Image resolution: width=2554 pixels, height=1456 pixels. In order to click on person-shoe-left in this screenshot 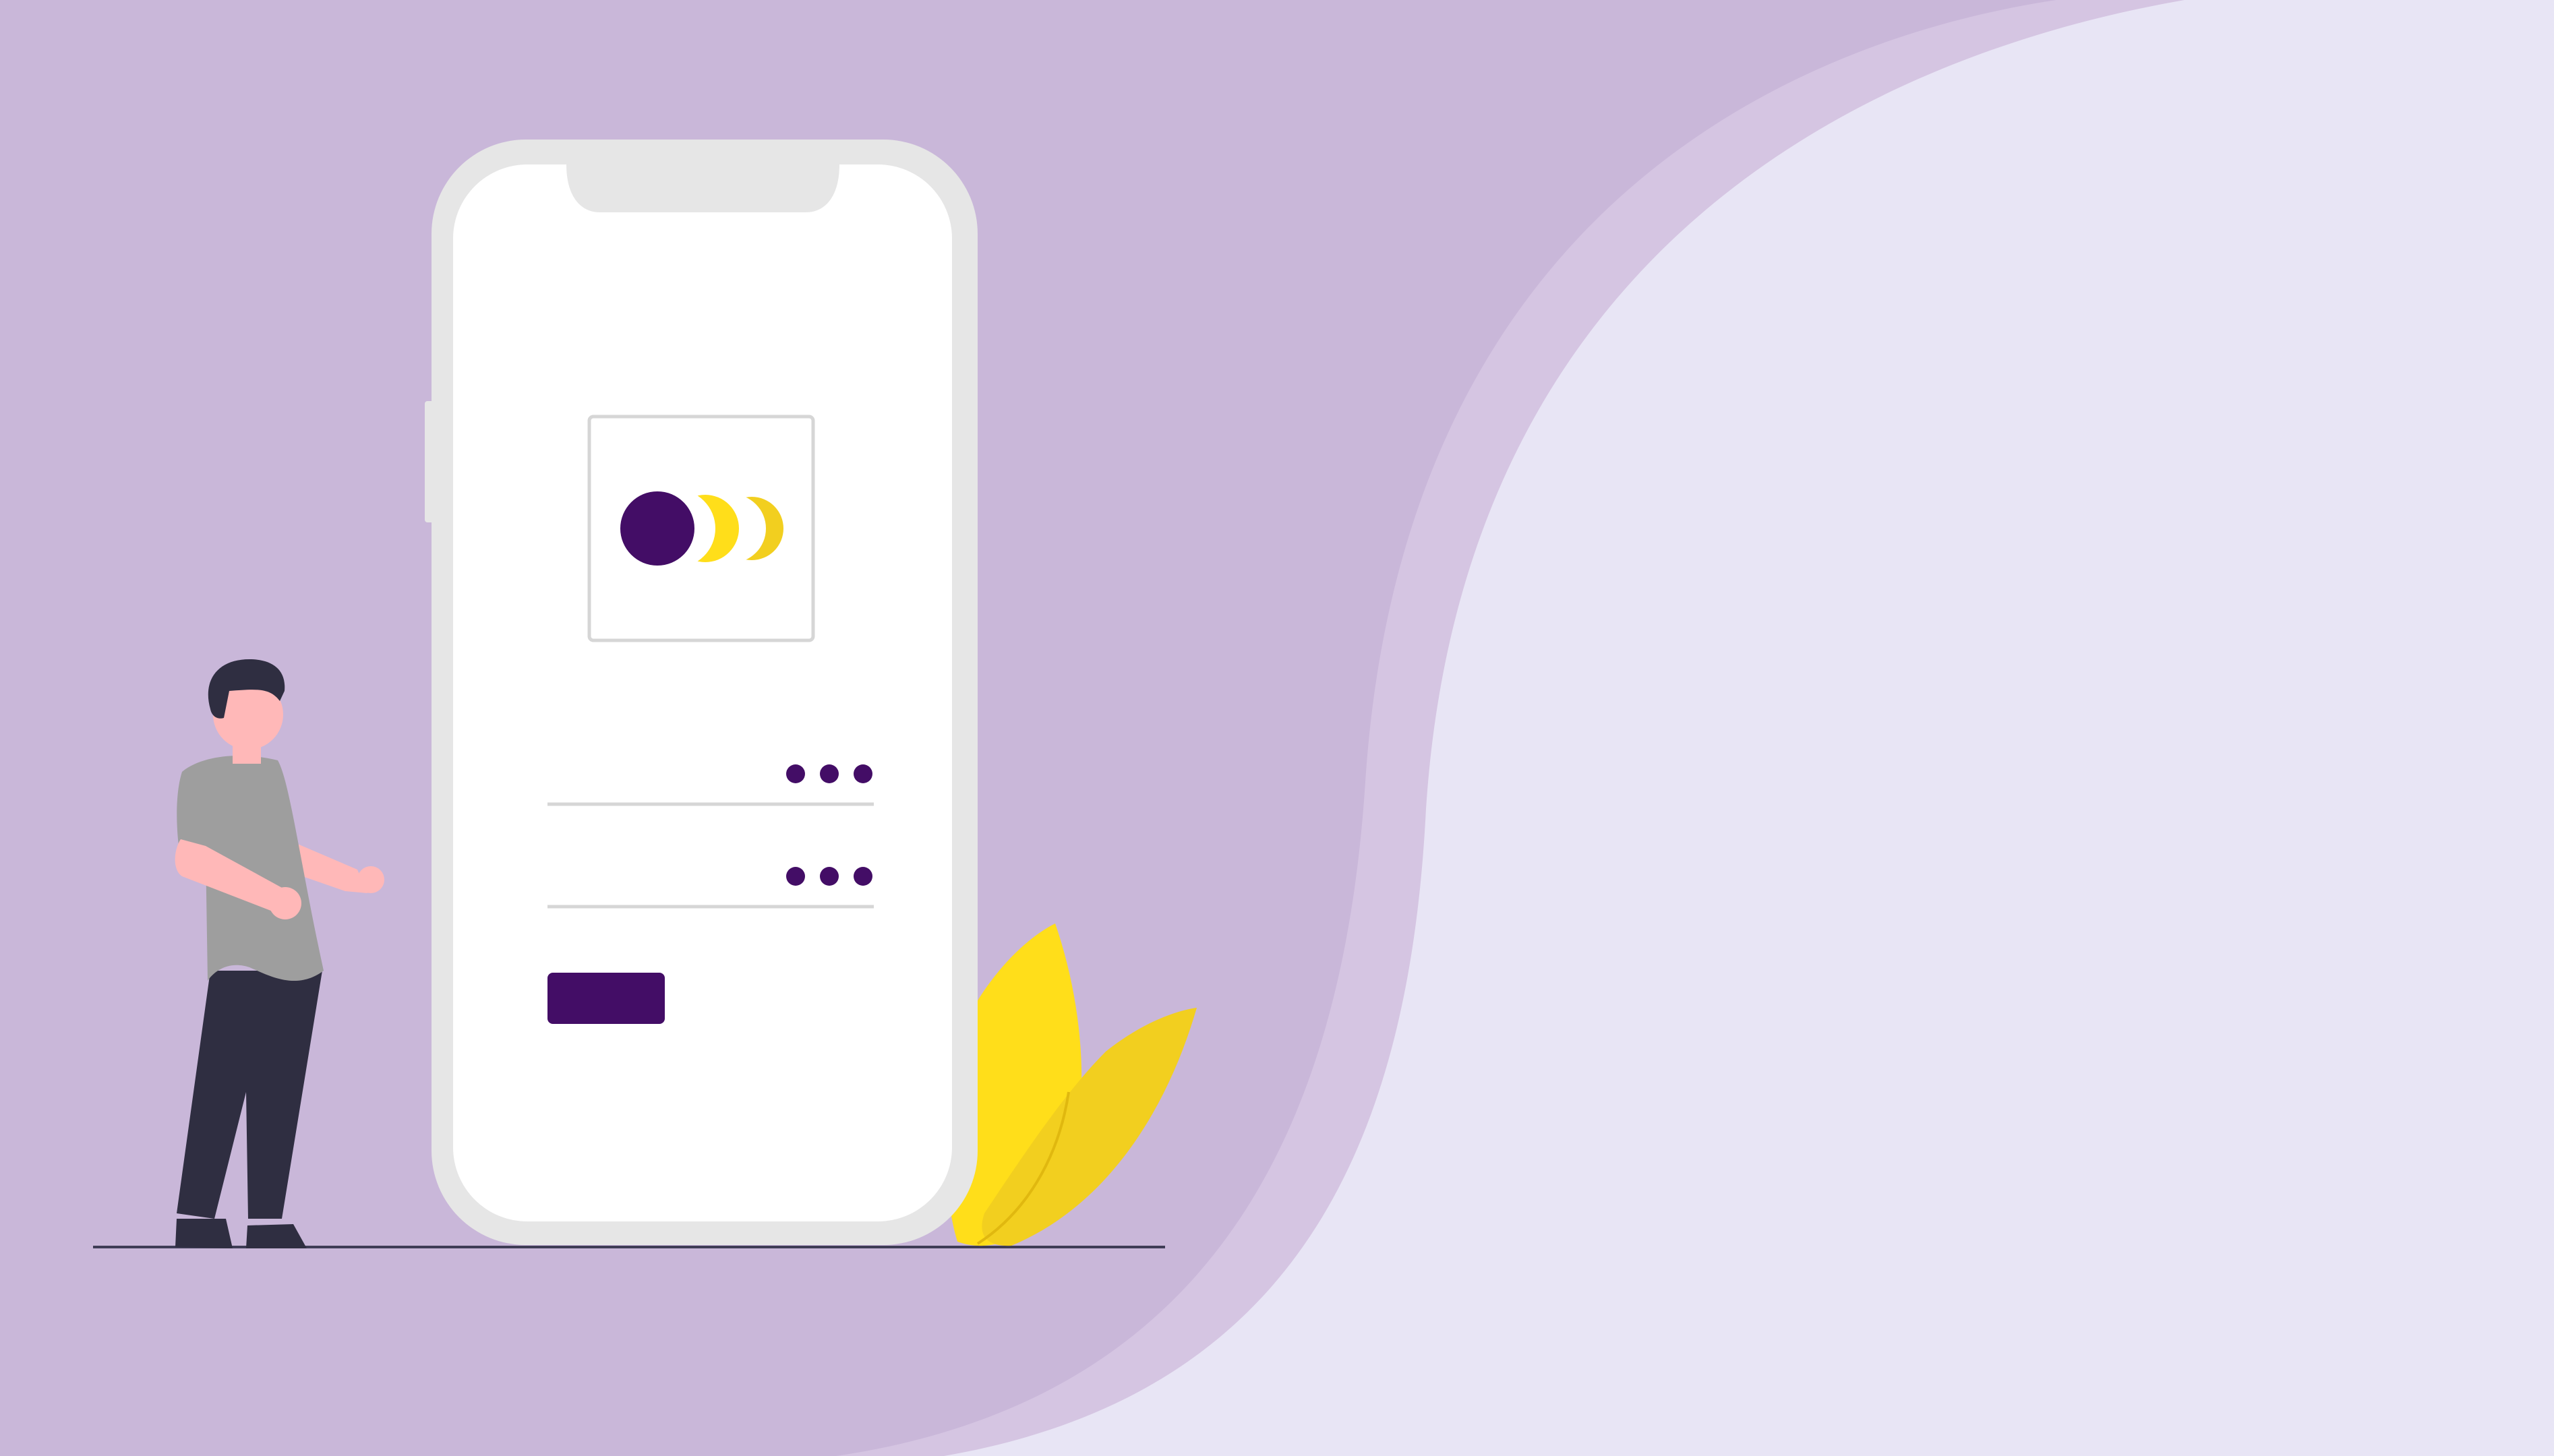, I will do `click(204, 1233)`.